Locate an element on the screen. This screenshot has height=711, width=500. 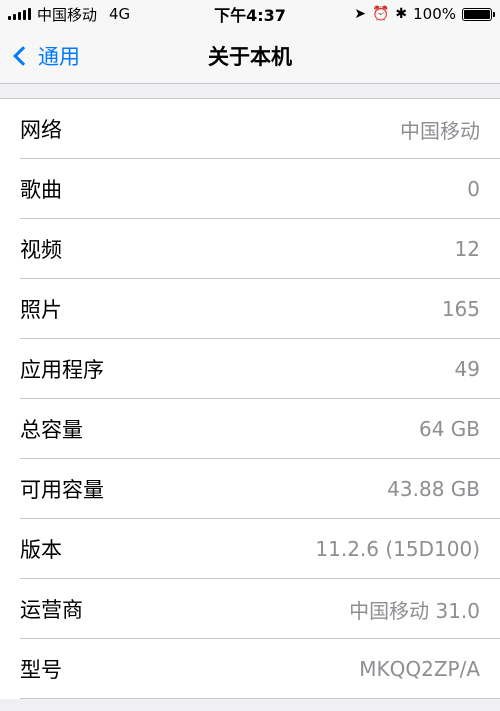
battery-percent: 100% is located at coordinates (434, 14).